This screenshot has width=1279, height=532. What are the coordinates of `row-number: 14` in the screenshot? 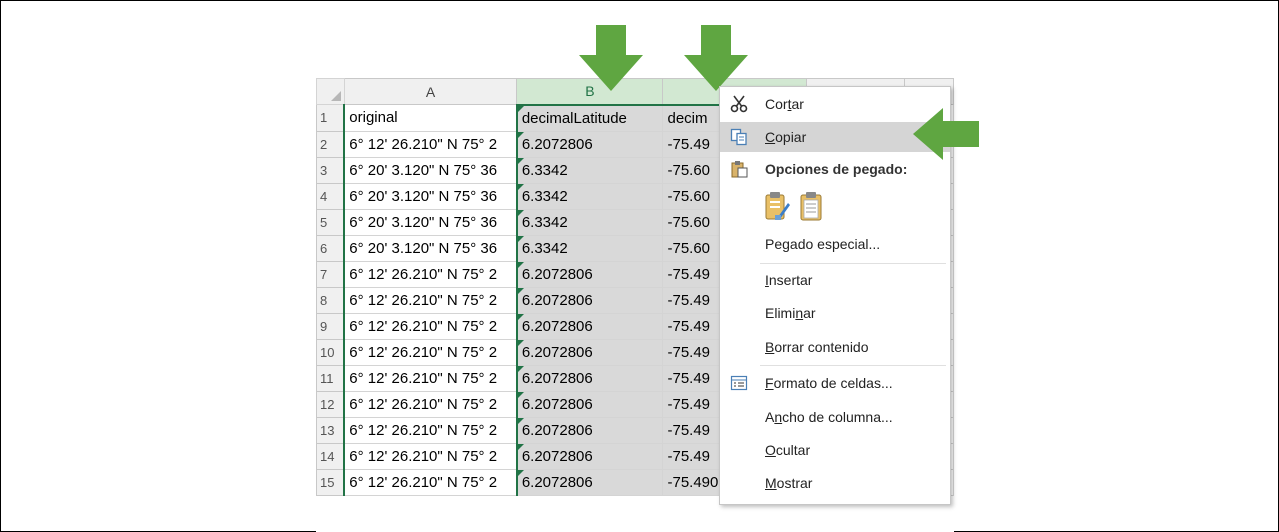 It's located at (330, 456).